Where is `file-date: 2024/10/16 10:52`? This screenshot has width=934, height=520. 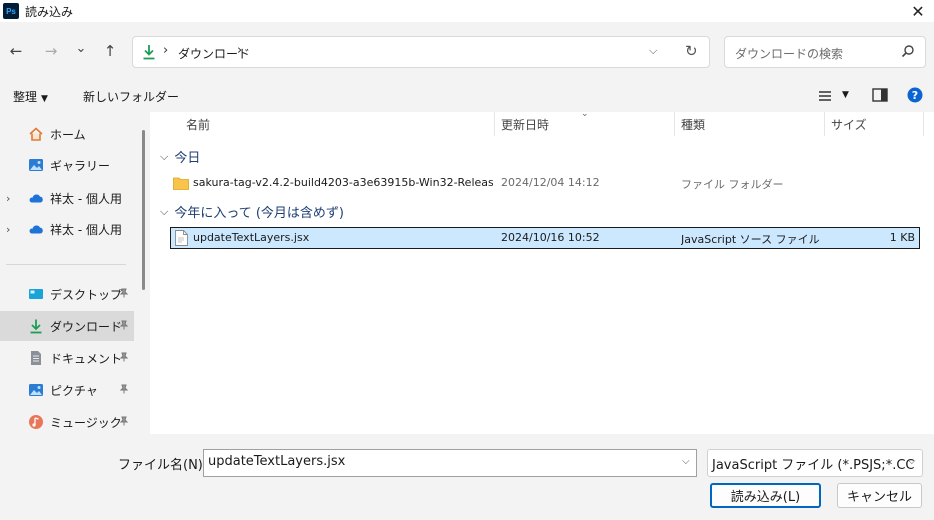
file-date: 2024/10/16 10:52 is located at coordinates (550, 237).